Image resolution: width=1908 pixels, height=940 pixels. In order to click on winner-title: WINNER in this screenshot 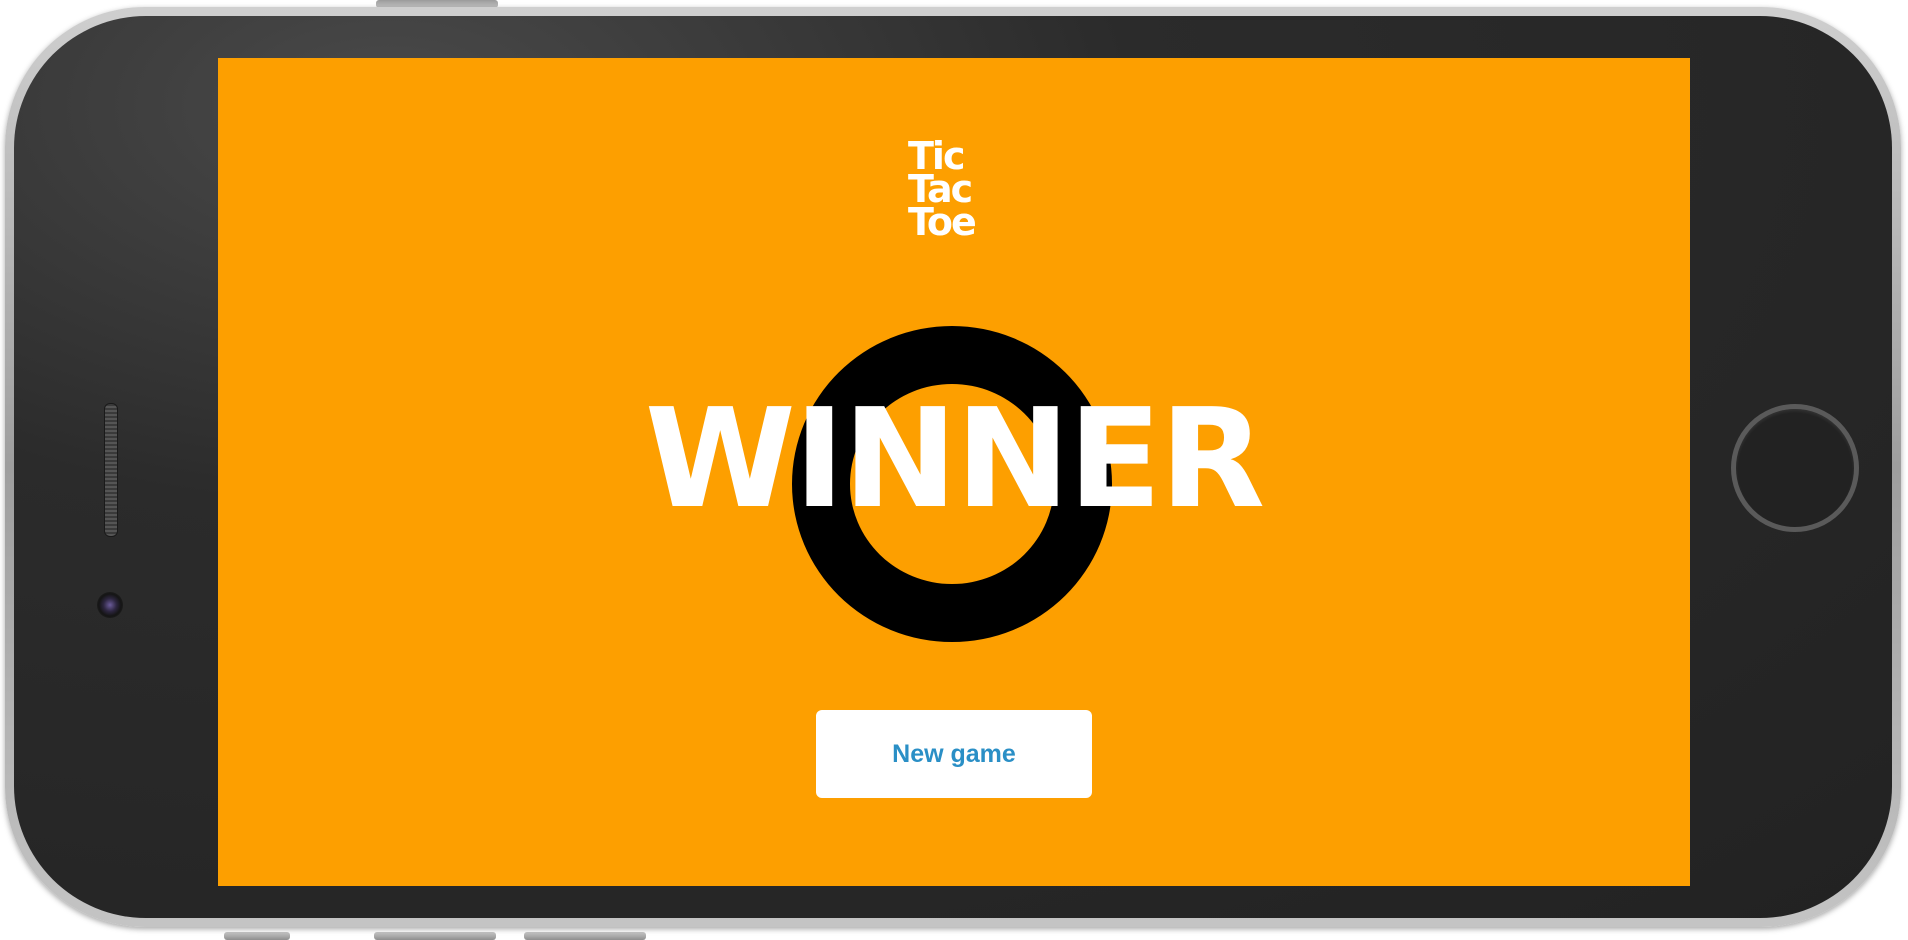, I will do `click(954, 459)`.